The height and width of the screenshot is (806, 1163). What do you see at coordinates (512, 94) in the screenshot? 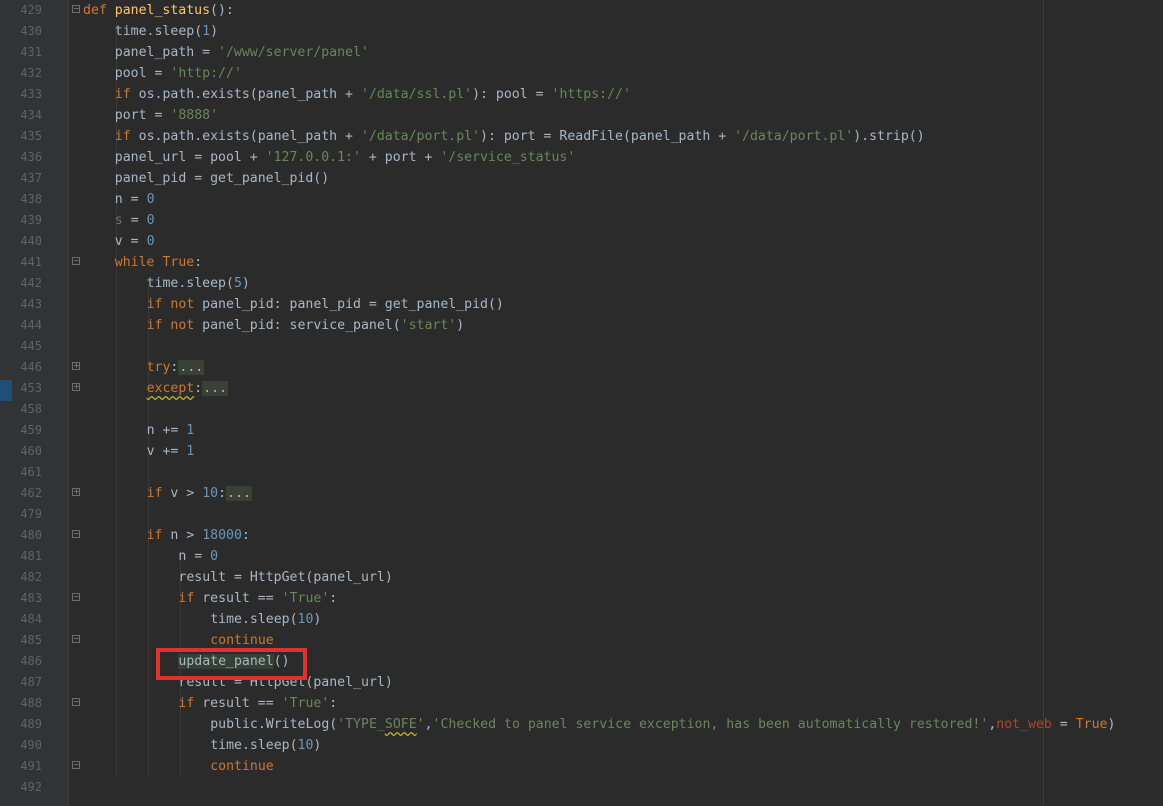
I see `code-token: ): pool =` at bounding box center [512, 94].